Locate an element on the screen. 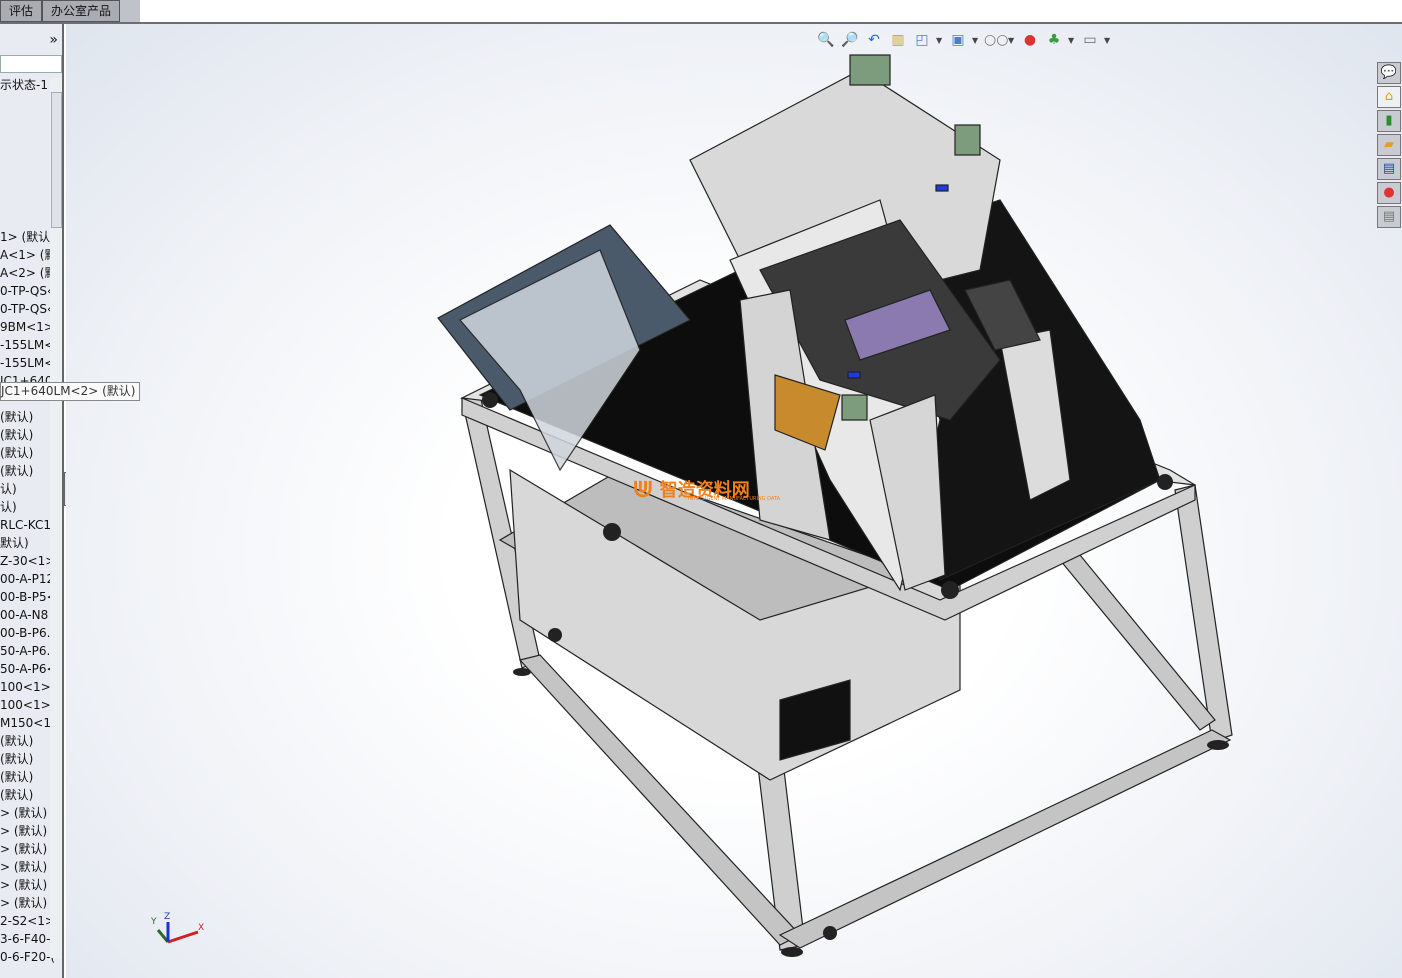 This screenshot has width=1402, height=978. zoom-to-fit-icon: 🔍 is located at coordinates (826, 40).